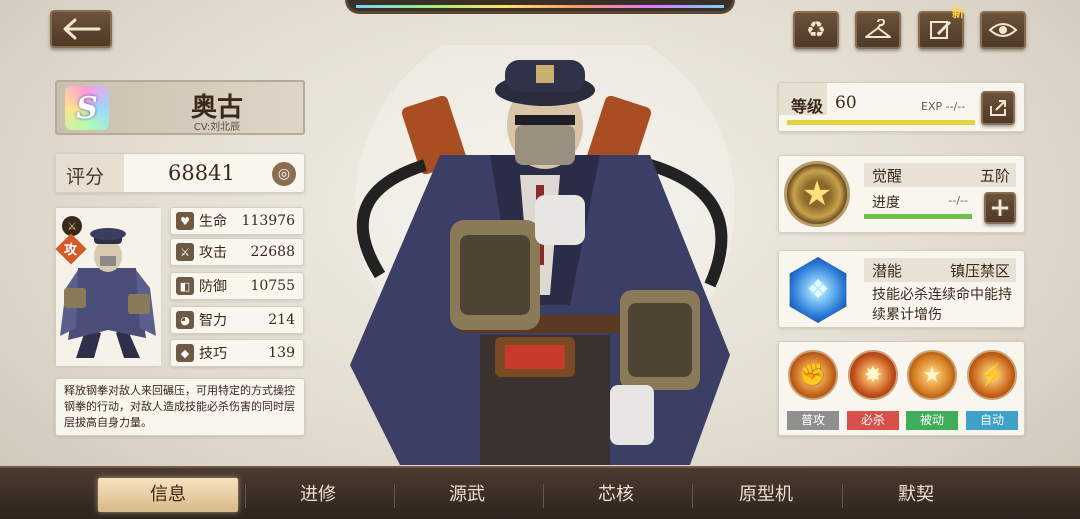 The width and height of the screenshot is (1080, 519). What do you see at coordinates (873, 375) in the screenshot?
I see `burst-skill-icon: ✸` at bounding box center [873, 375].